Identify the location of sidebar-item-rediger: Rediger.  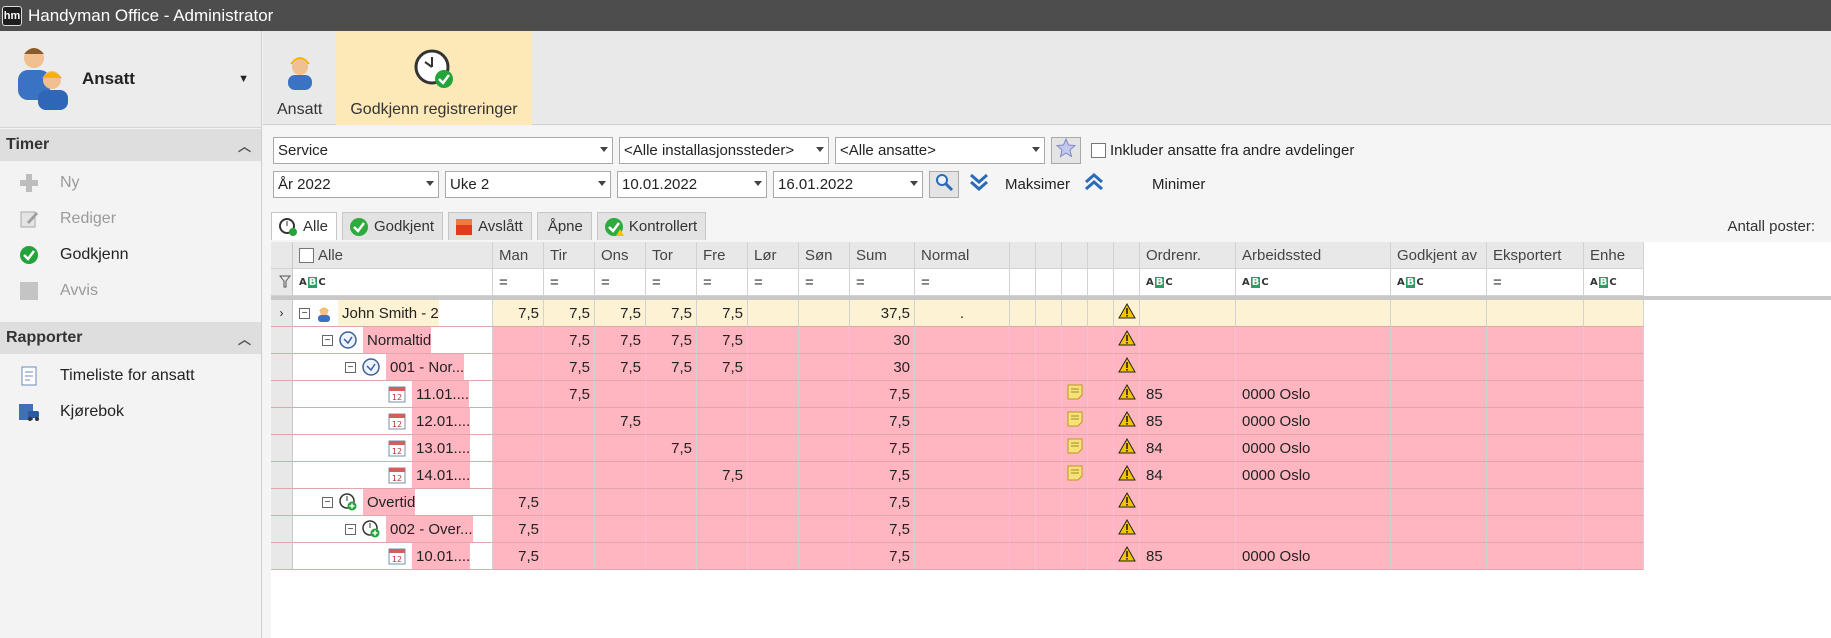
(130, 219).